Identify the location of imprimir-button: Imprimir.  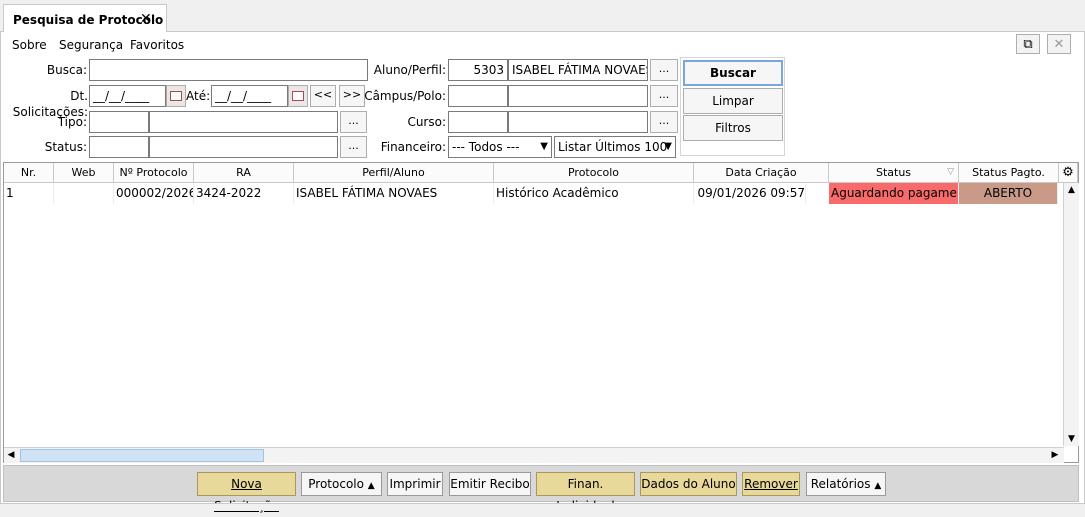
(415, 484).